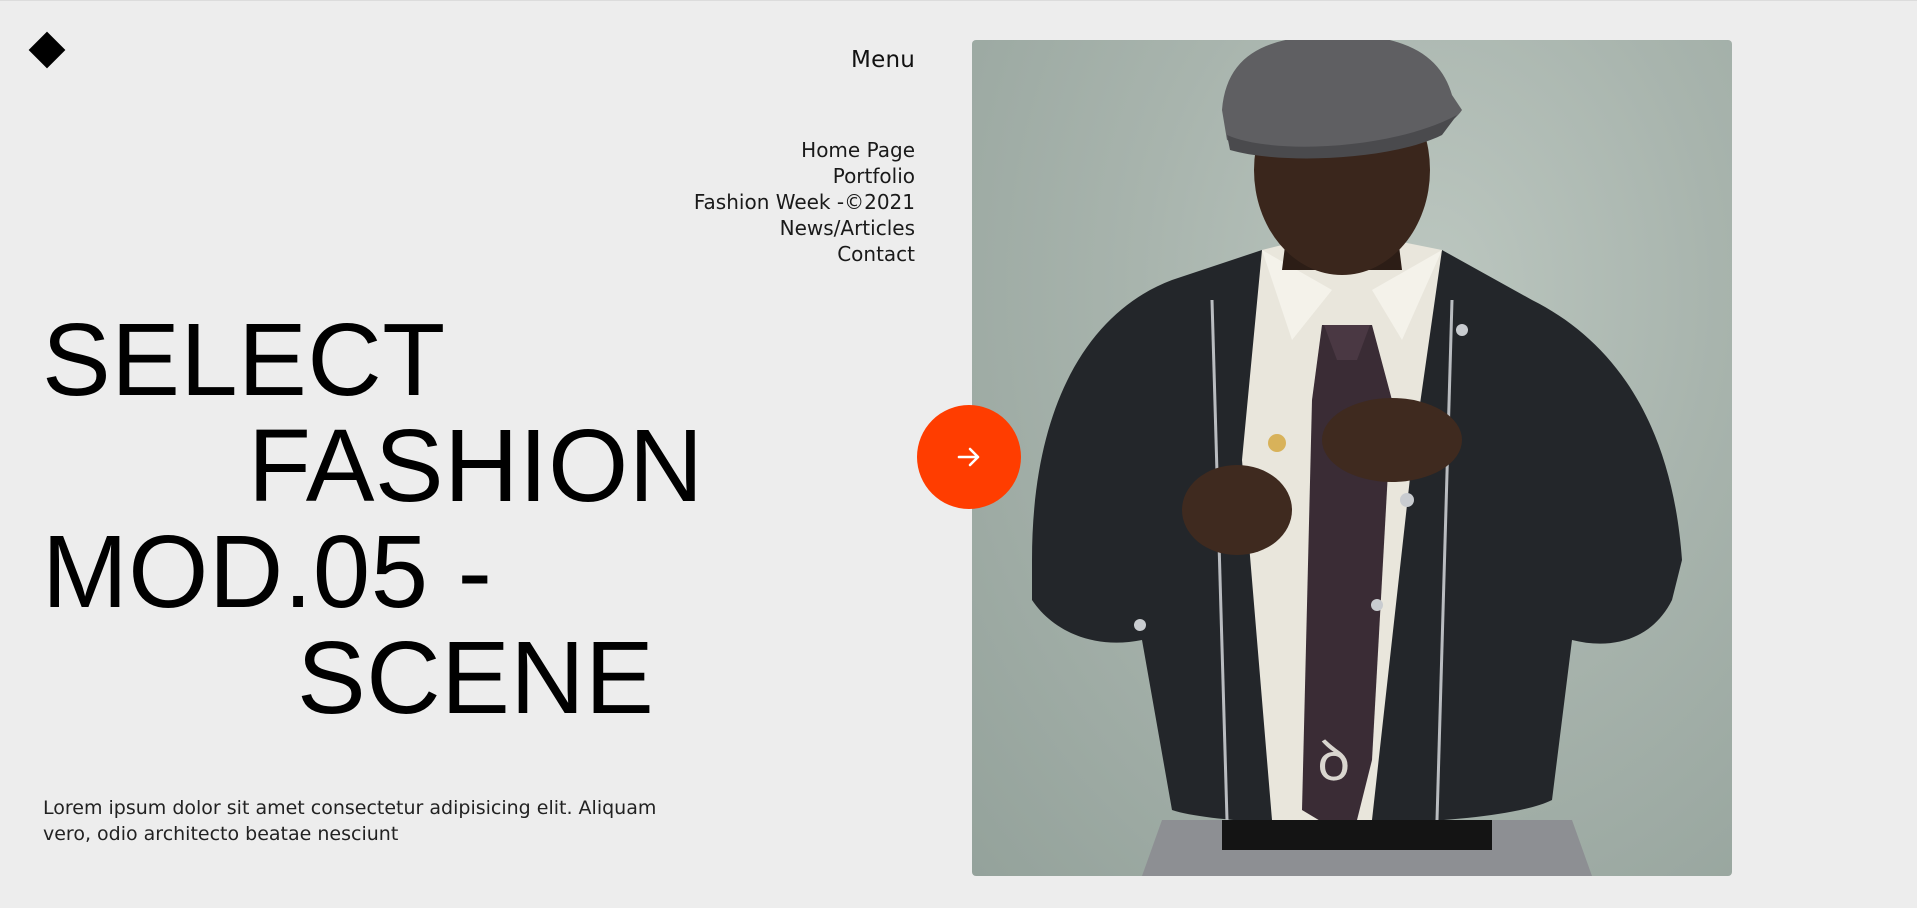 This screenshot has height=908, width=1917. I want to click on nav-item-home-page: Home Page, so click(804, 150).